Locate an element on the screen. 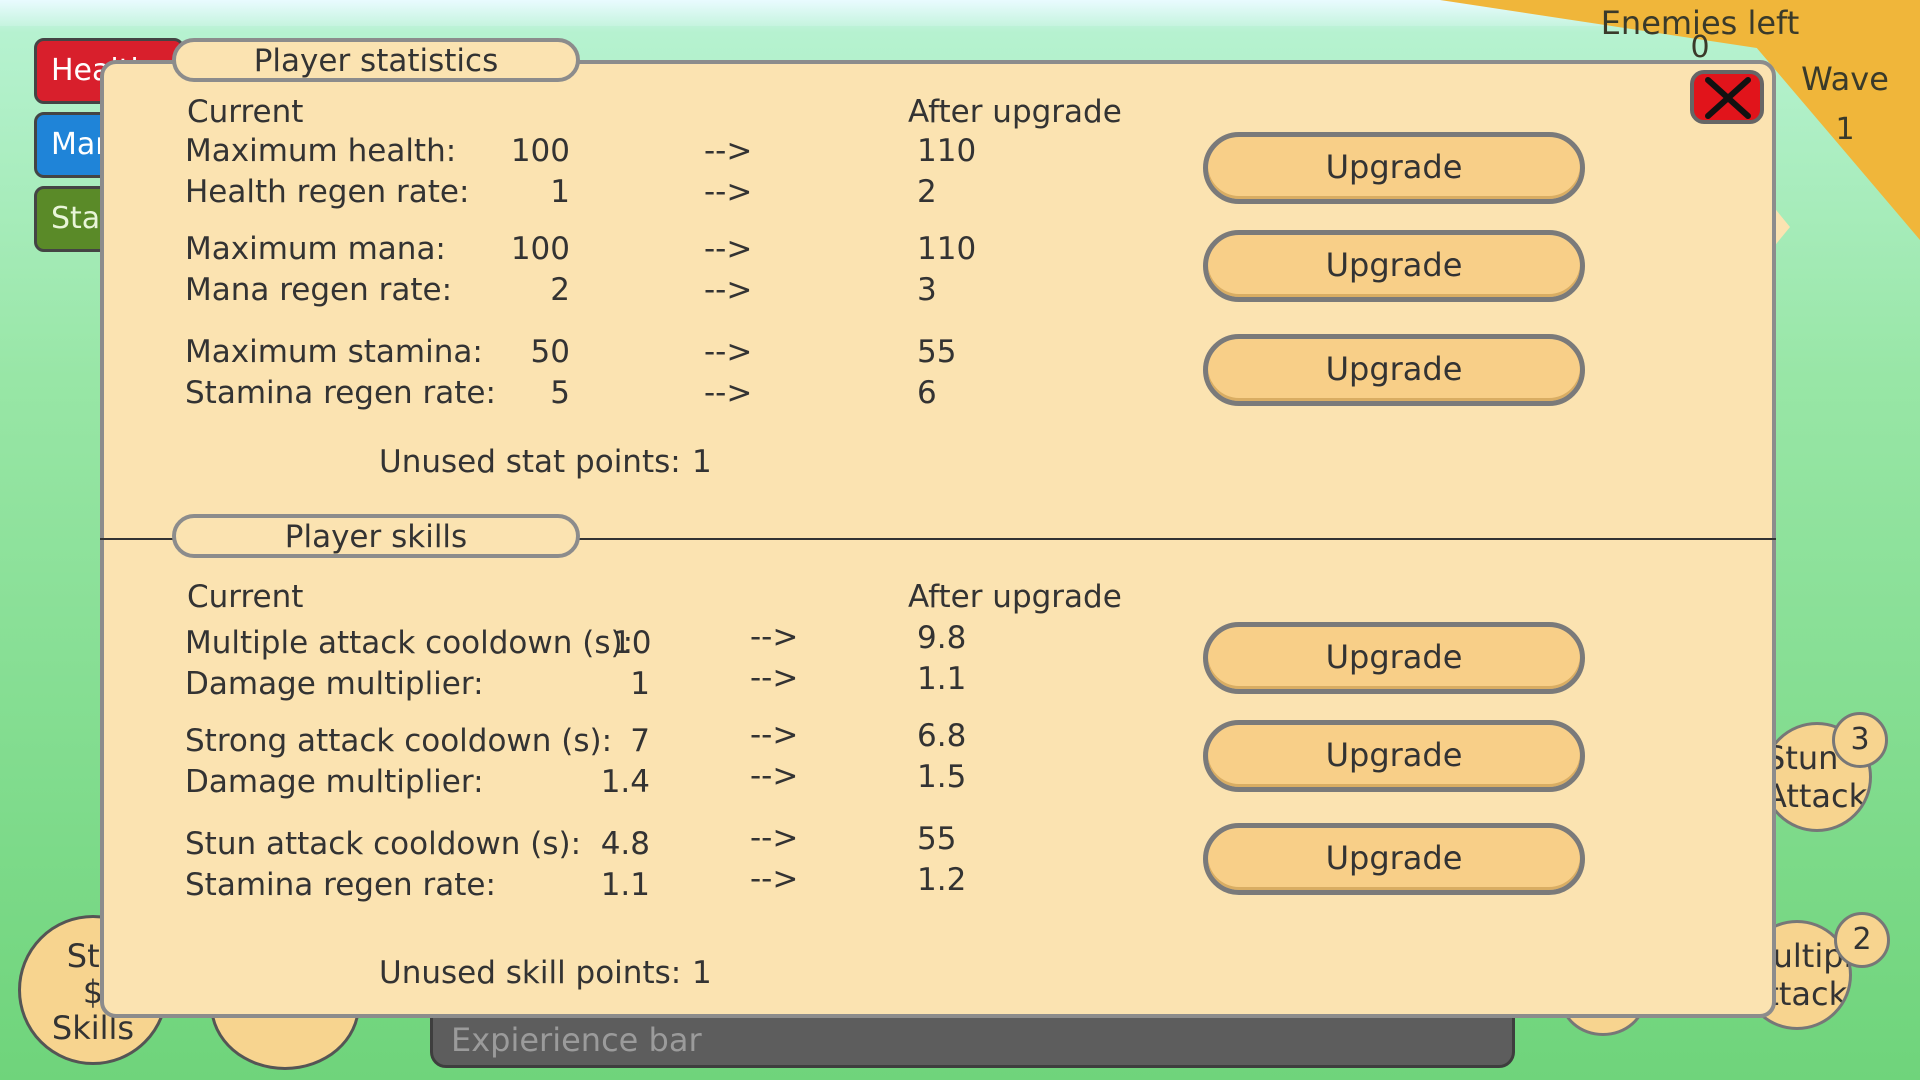 Image resolution: width=1920 pixels, height=1080 pixels. stats-after-header: After upgrade is located at coordinates (1015, 112).